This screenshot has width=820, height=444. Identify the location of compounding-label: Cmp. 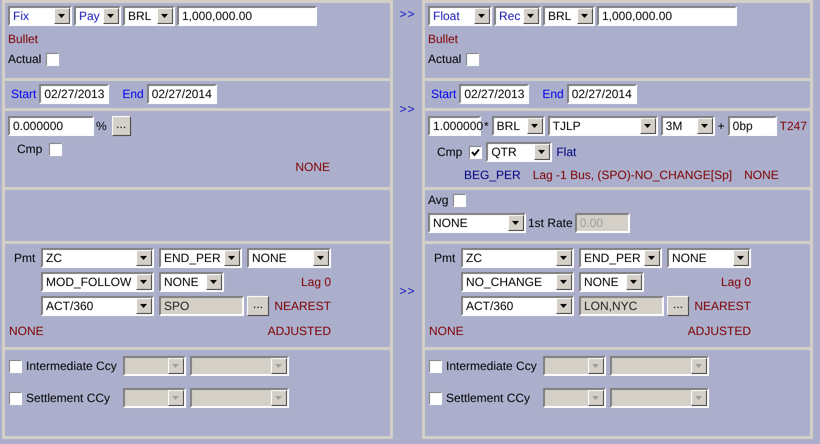
(449, 152).